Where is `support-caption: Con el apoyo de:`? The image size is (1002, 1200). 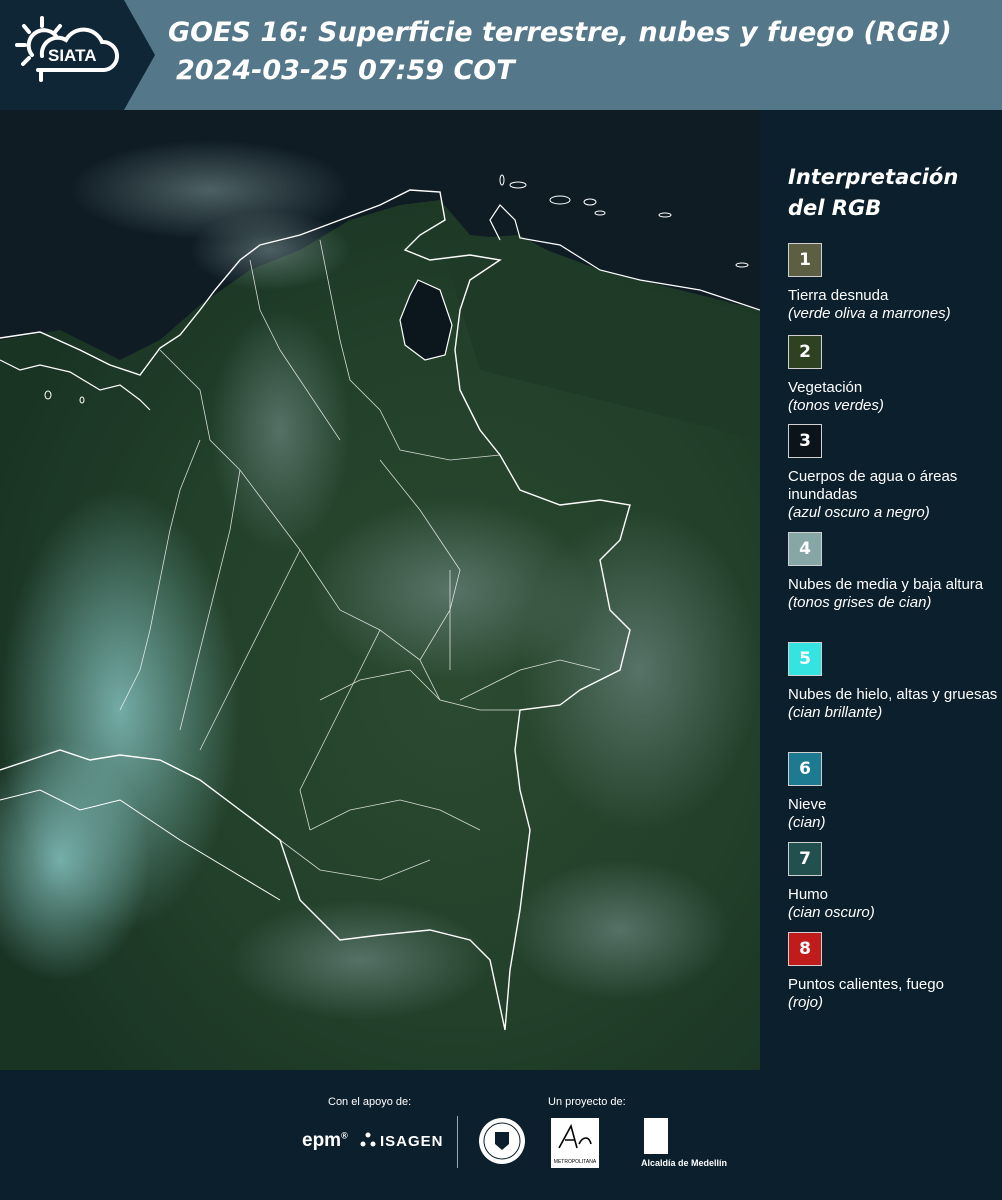
support-caption: Con el apoyo de: is located at coordinates (370, 1102).